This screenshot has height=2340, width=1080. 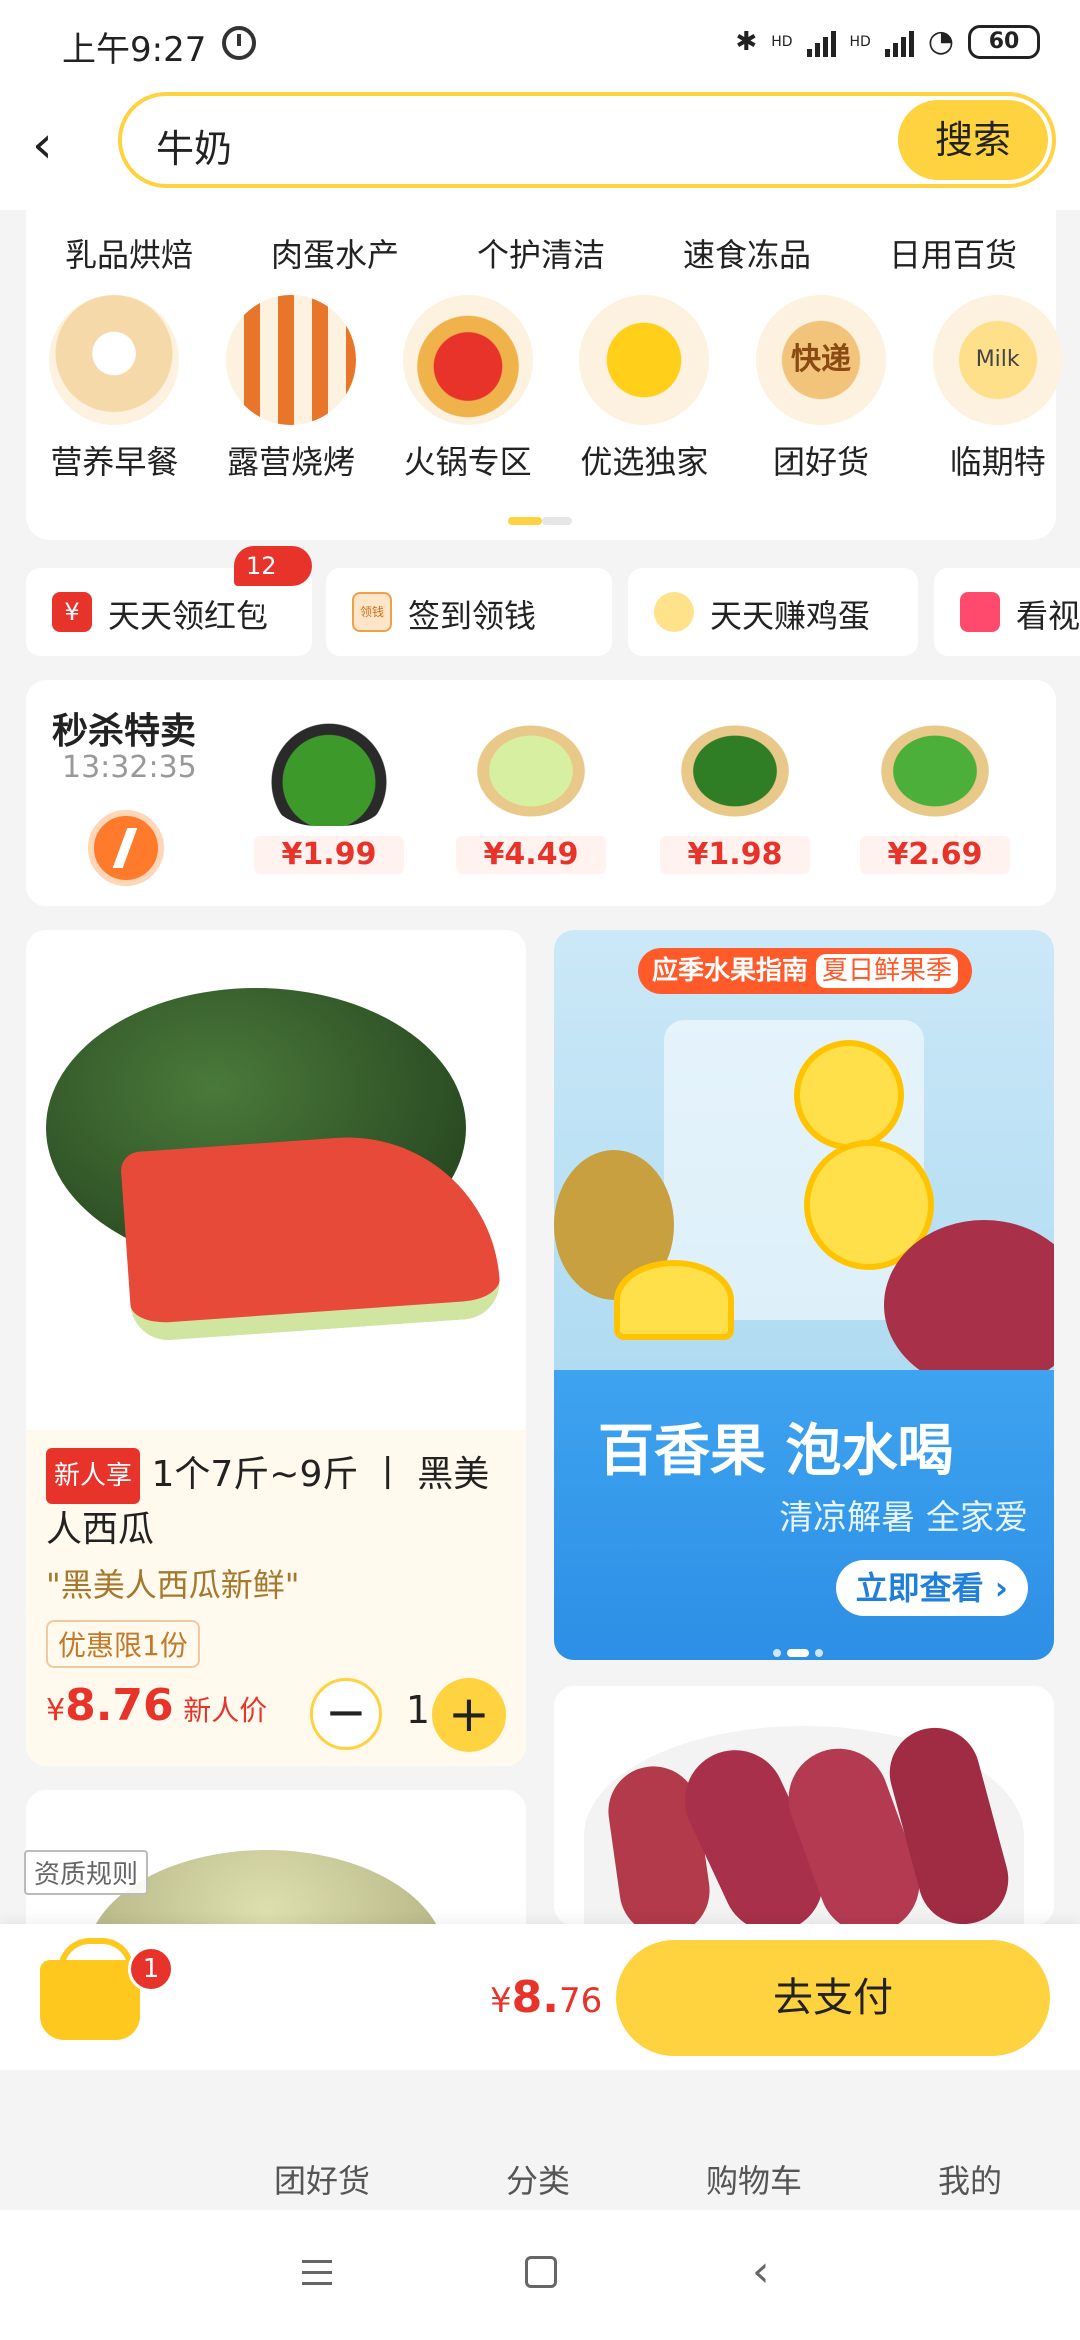 I want to click on system-nav-bar: ‹, so click(x=540, y=2275).